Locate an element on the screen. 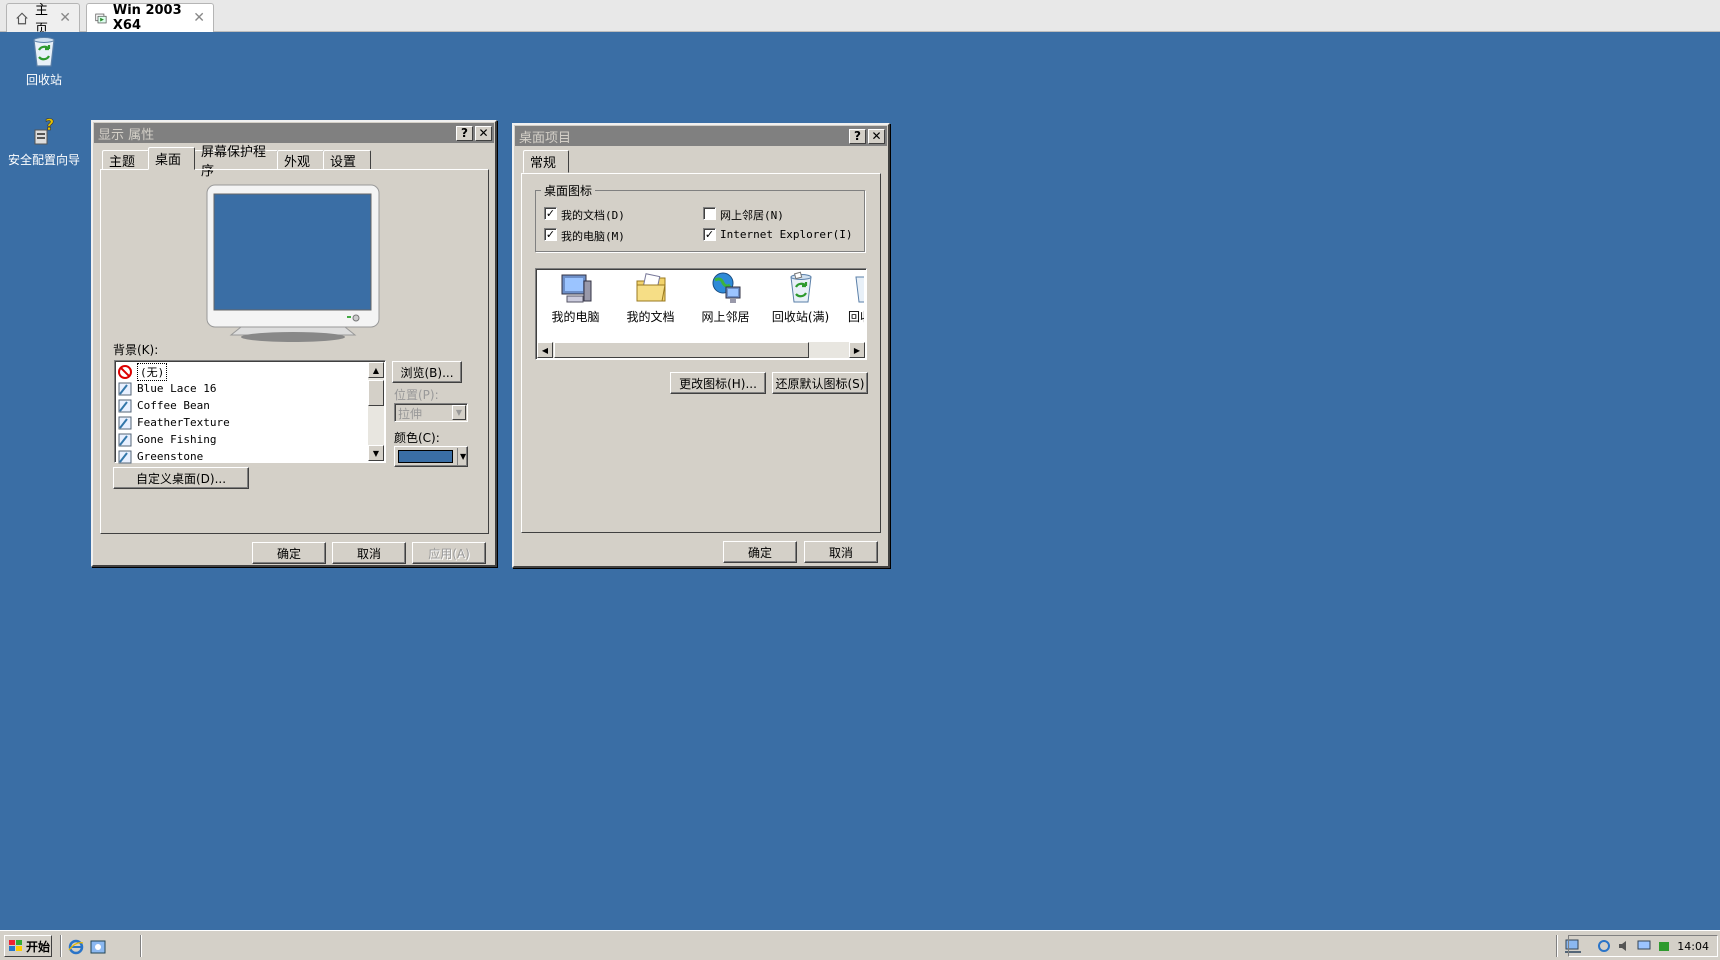 This screenshot has width=1720, height=960. list-item: Blue Lace 16 is located at coordinates (242, 388).